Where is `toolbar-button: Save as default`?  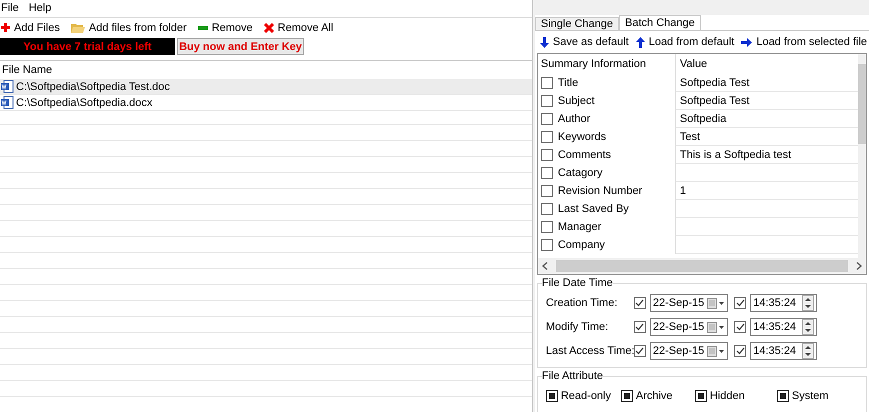
toolbar-button: Save as default is located at coordinates (583, 42).